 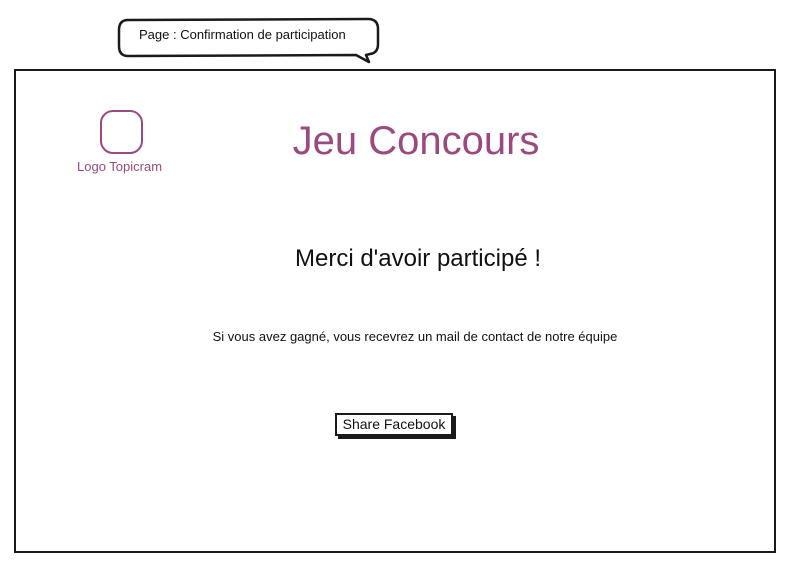 I want to click on confirmation-heading: Merci d'avoir participé !, so click(x=418, y=258).